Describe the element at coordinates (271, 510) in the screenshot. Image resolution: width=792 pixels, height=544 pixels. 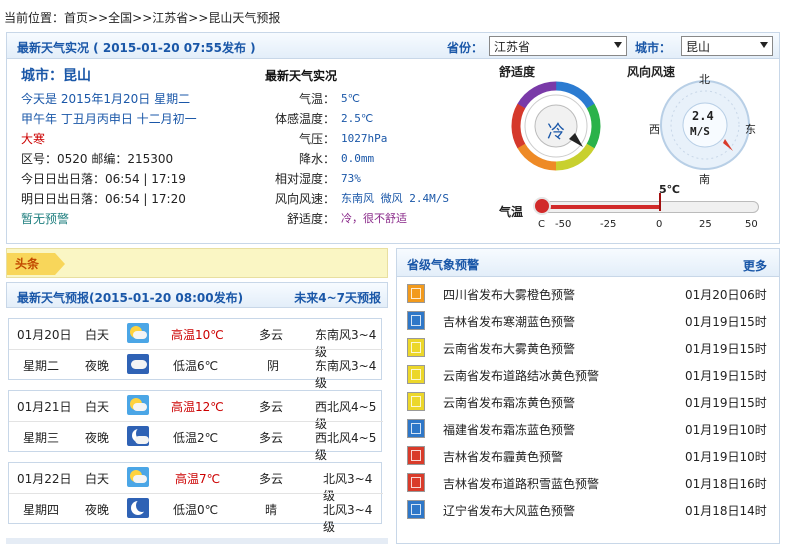
I see `forecast-weather: 晴` at that location.